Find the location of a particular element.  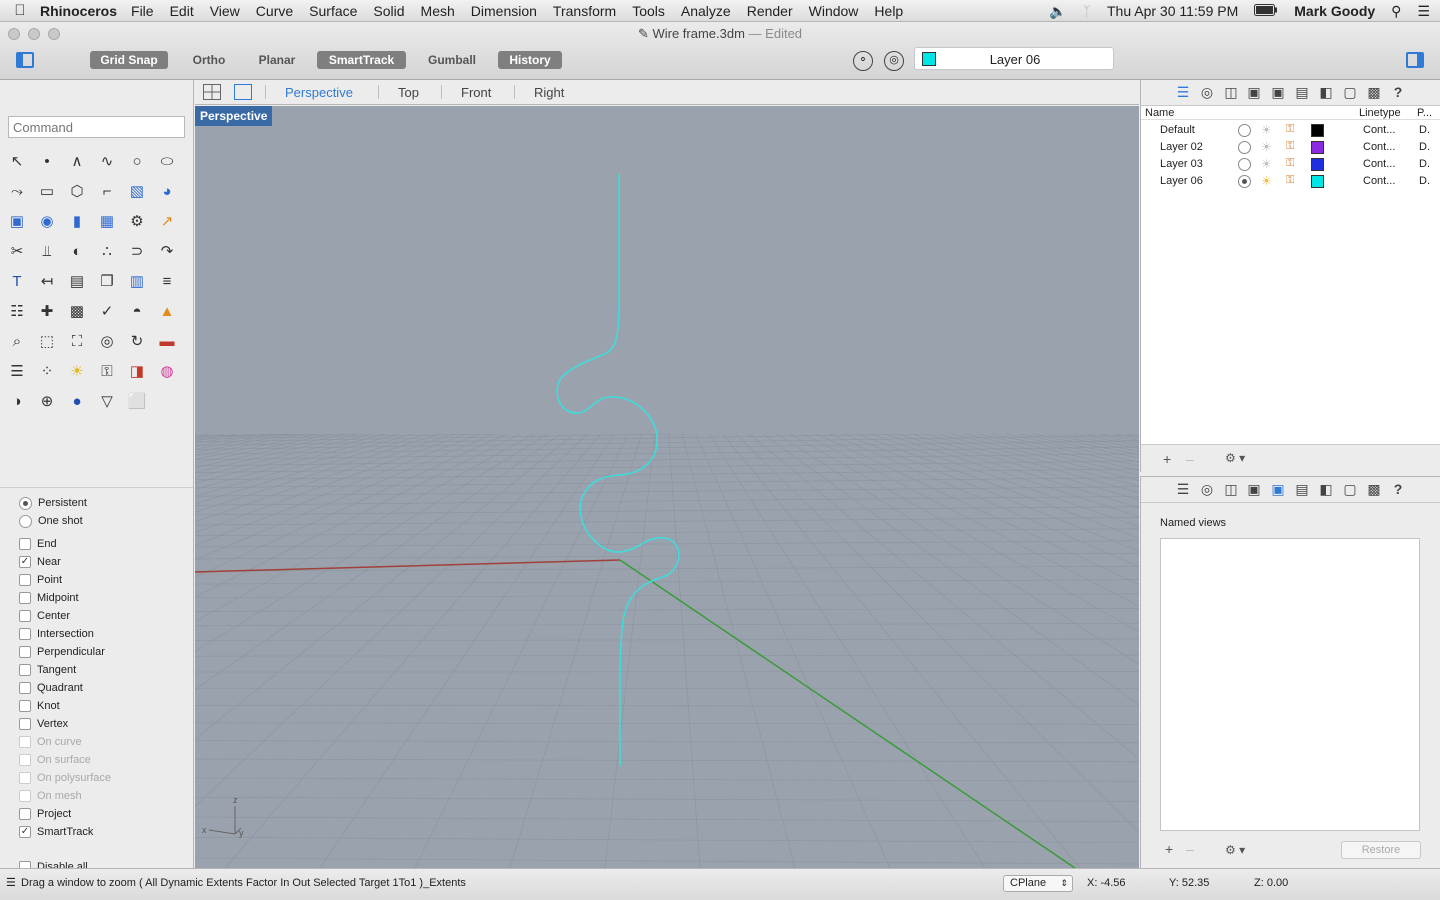

ortho-button: Ortho is located at coordinates (209, 60).